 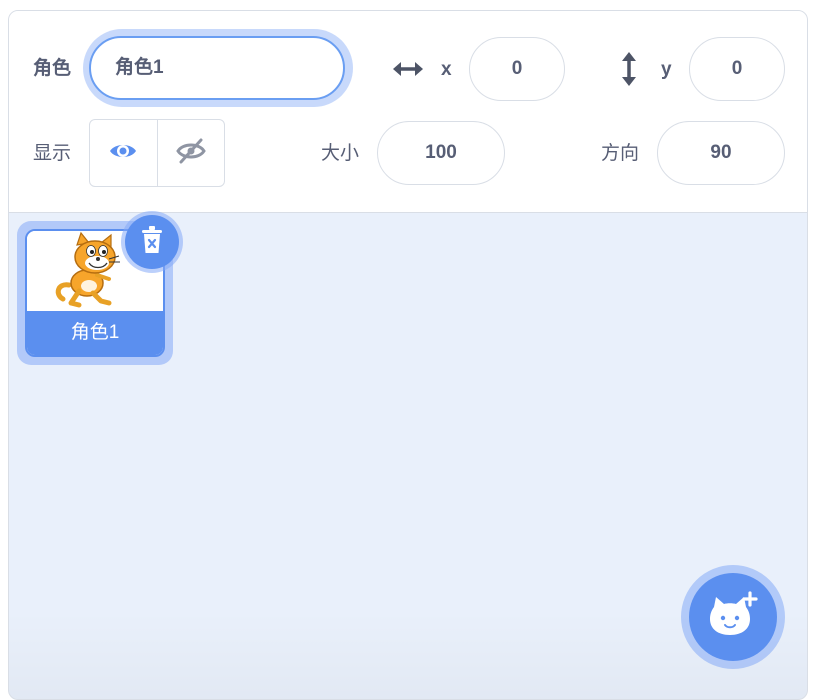 What do you see at coordinates (517, 69) in the screenshot?
I see `x-input: 0` at bounding box center [517, 69].